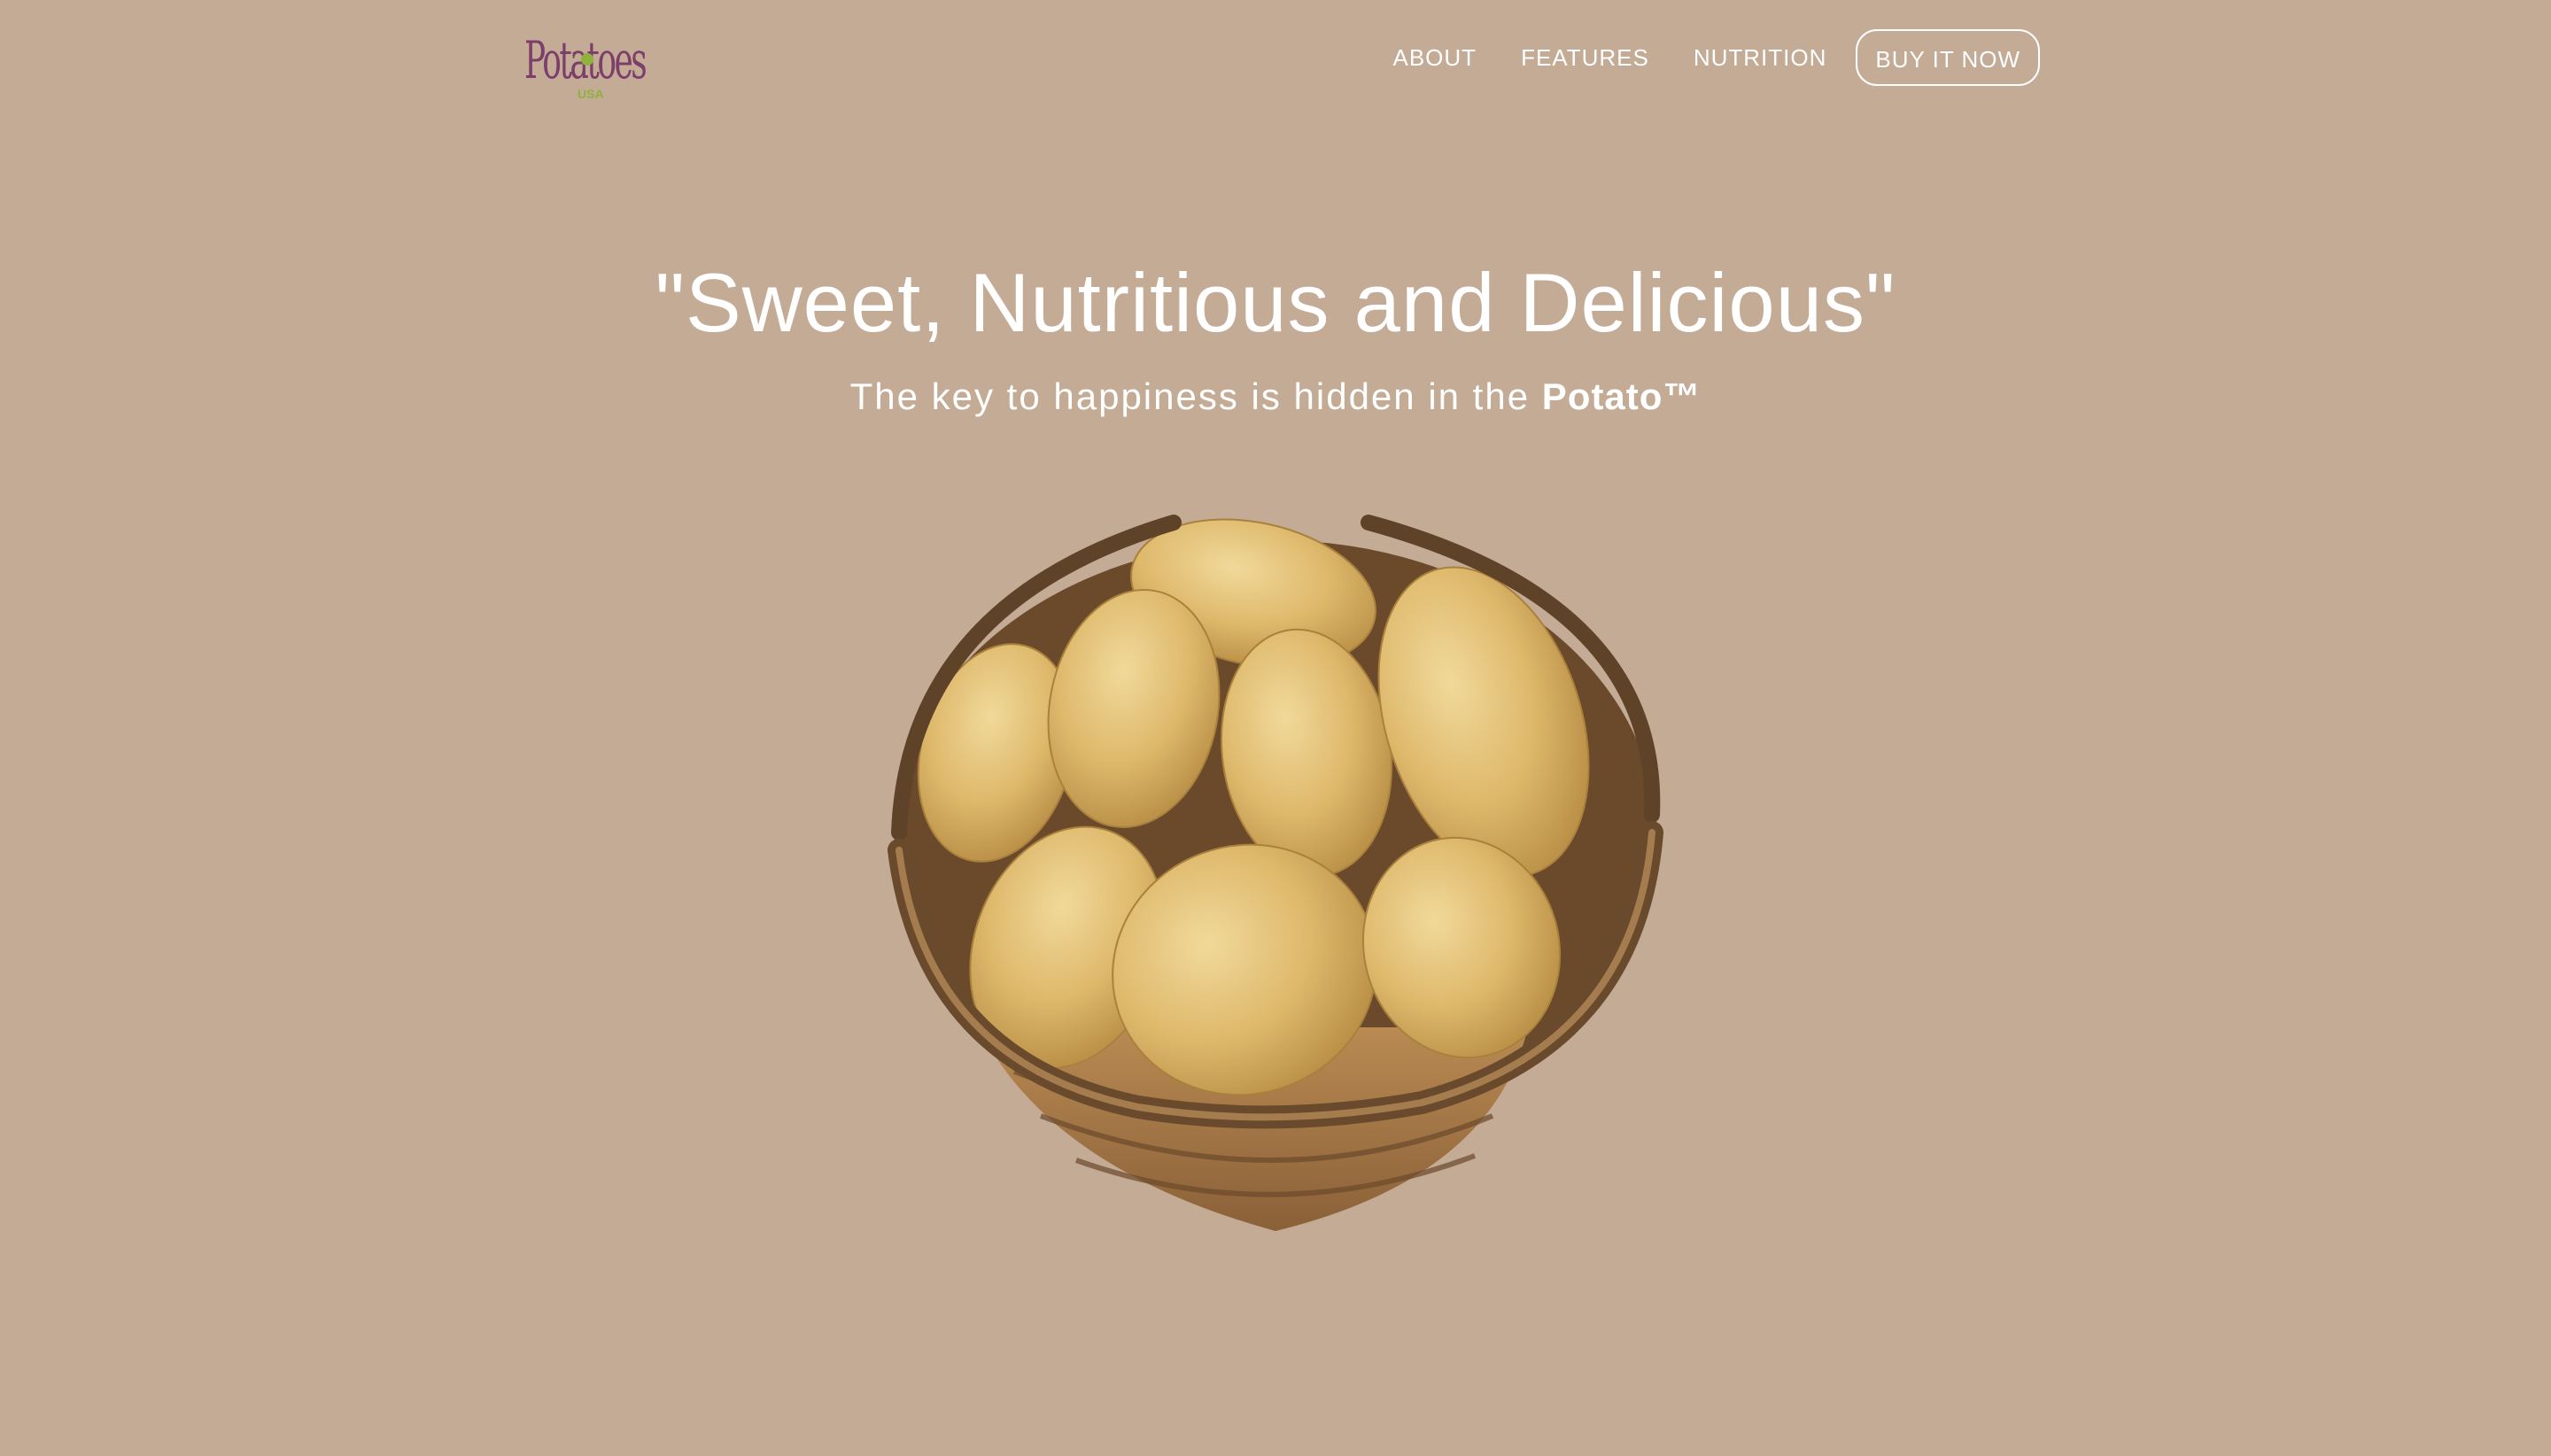 This screenshot has width=2551, height=1456. I want to click on logo-leaf-icon, so click(587, 59).